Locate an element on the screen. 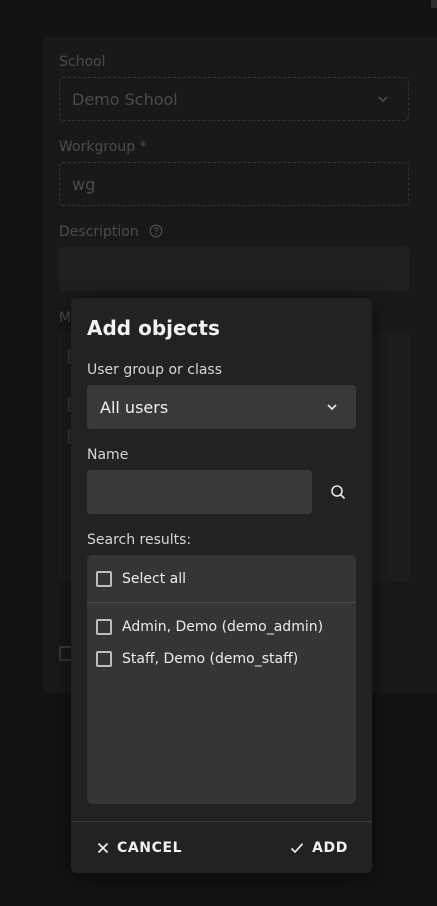 The height and width of the screenshot is (906, 437). cancel-button: CANCEL is located at coordinates (139, 848).